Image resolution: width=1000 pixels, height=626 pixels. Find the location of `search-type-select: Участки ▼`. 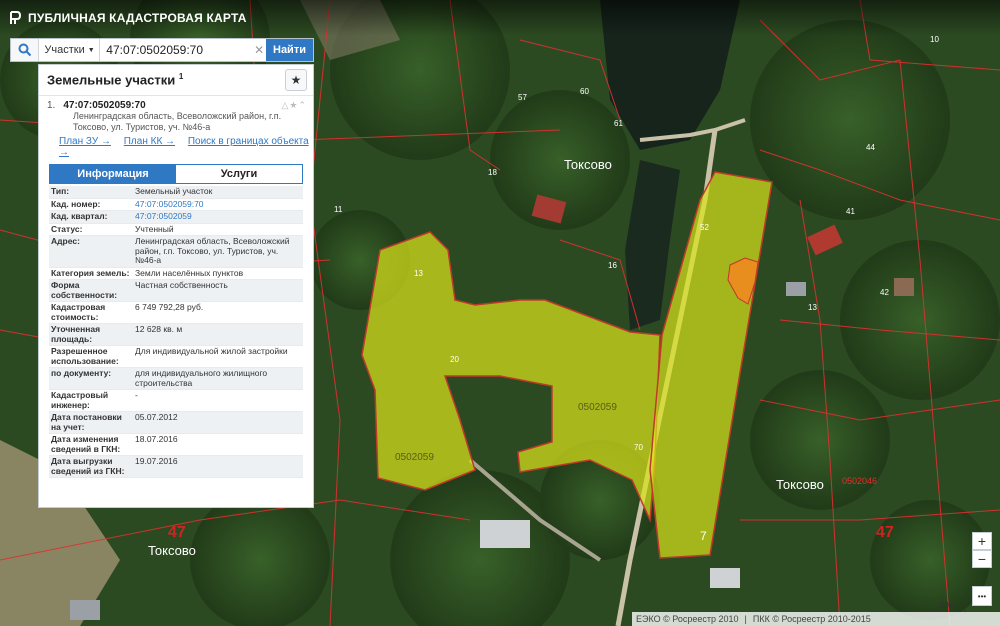

search-type-select: Участки ▼ is located at coordinates (70, 50).